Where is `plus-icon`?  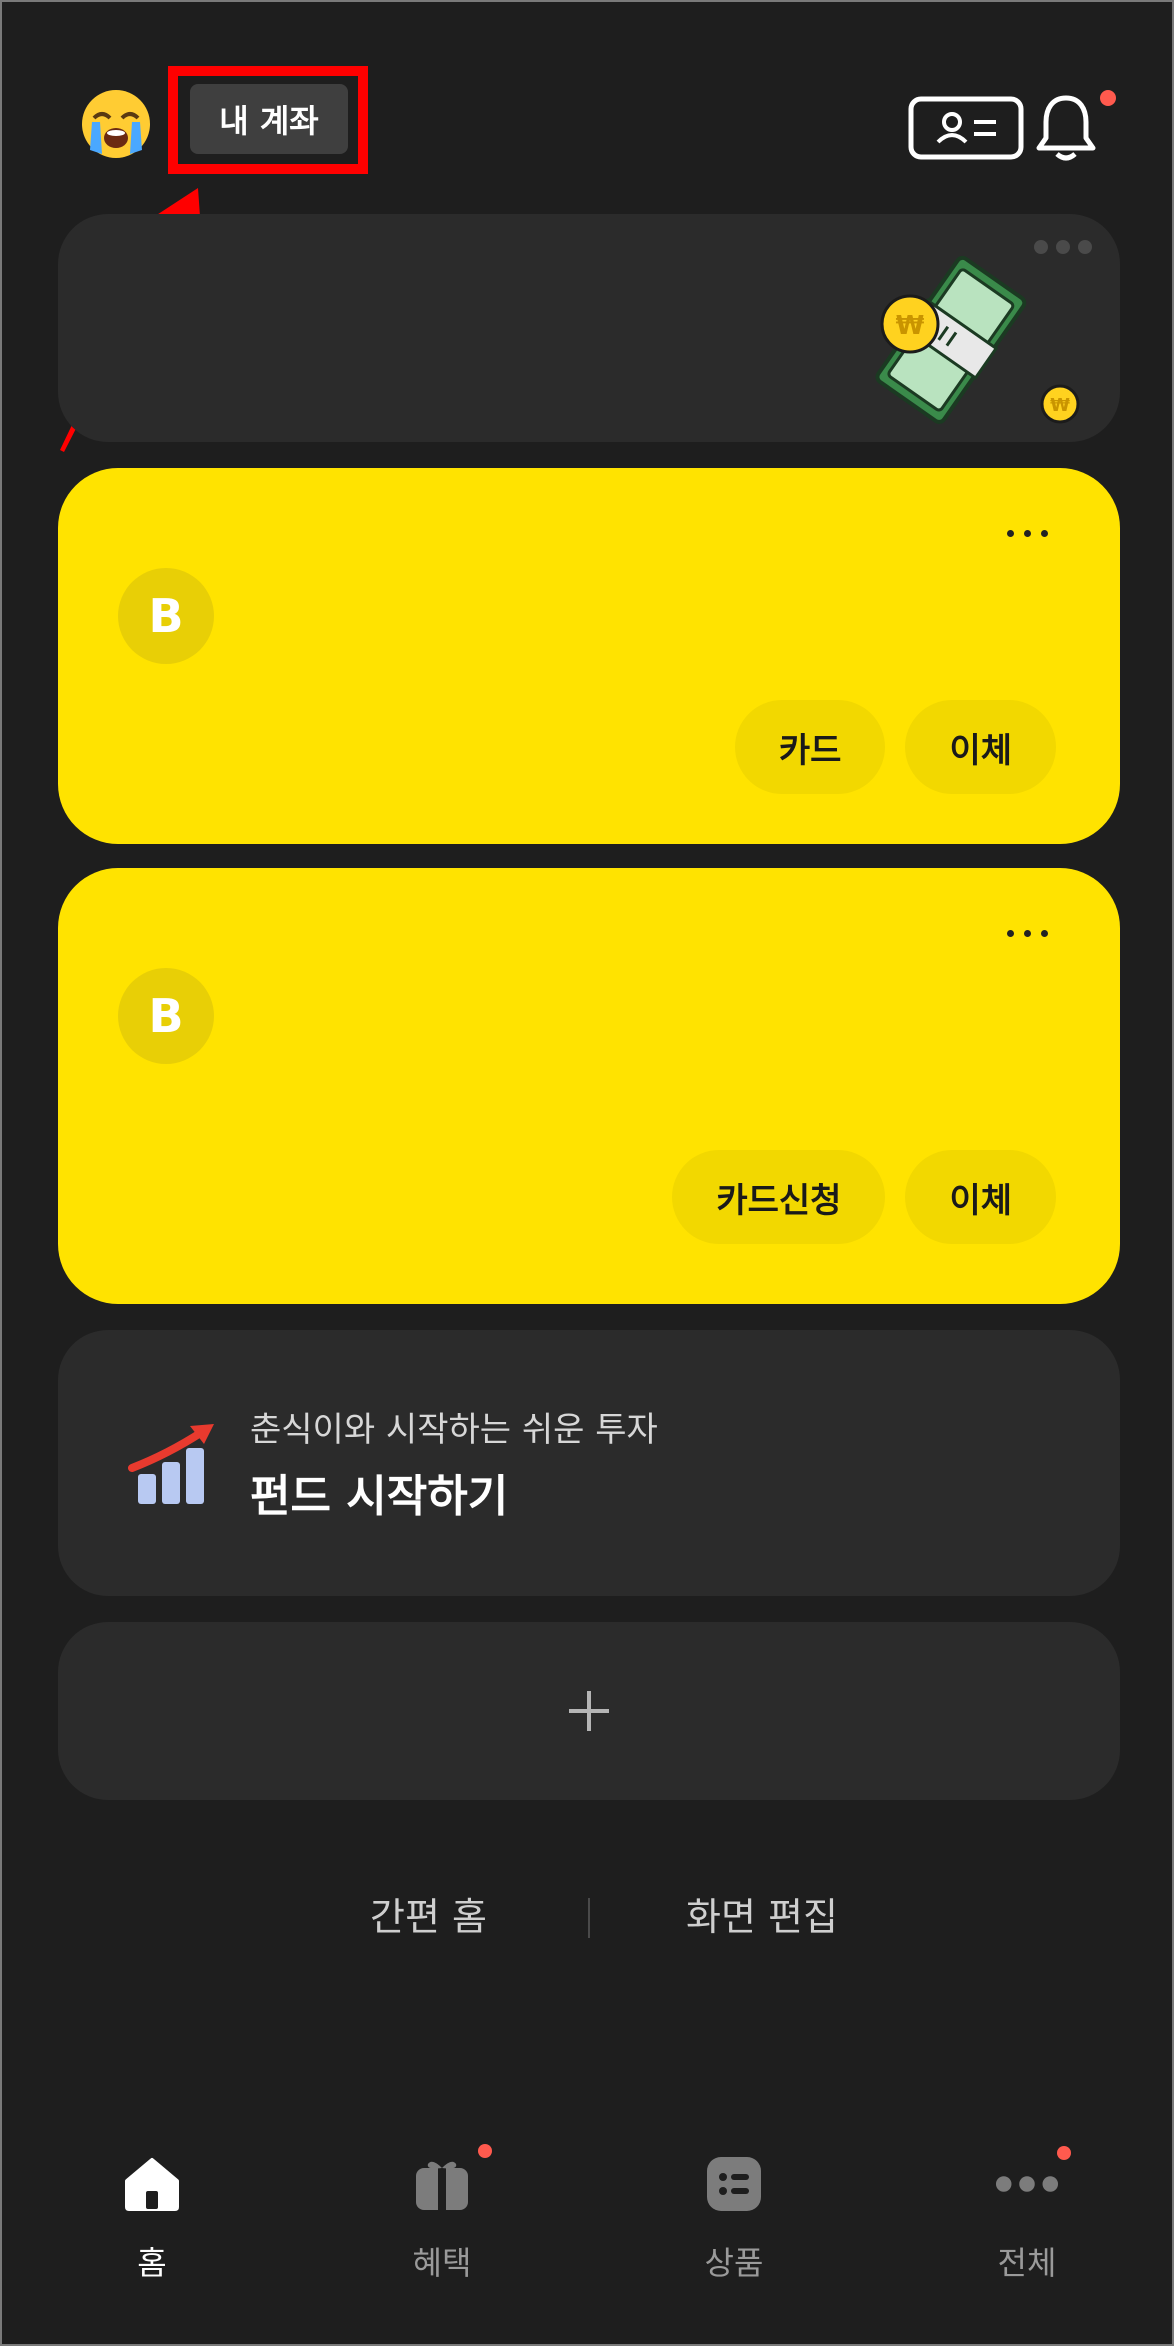 plus-icon is located at coordinates (589, 1711).